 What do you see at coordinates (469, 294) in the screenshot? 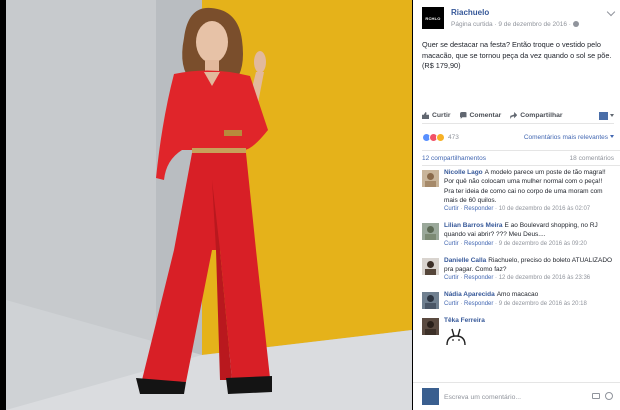
I see `commenter-name: Nádia Aparecida` at bounding box center [469, 294].